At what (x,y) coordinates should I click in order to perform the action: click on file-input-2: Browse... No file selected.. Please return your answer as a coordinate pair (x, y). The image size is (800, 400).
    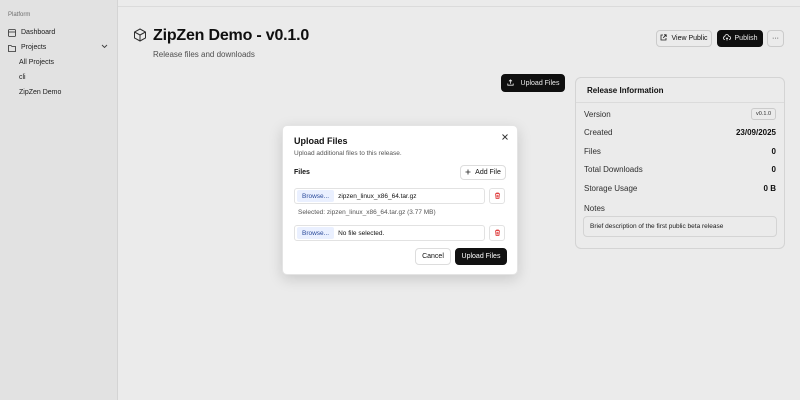
    Looking at the image, I should click on (389, 233).